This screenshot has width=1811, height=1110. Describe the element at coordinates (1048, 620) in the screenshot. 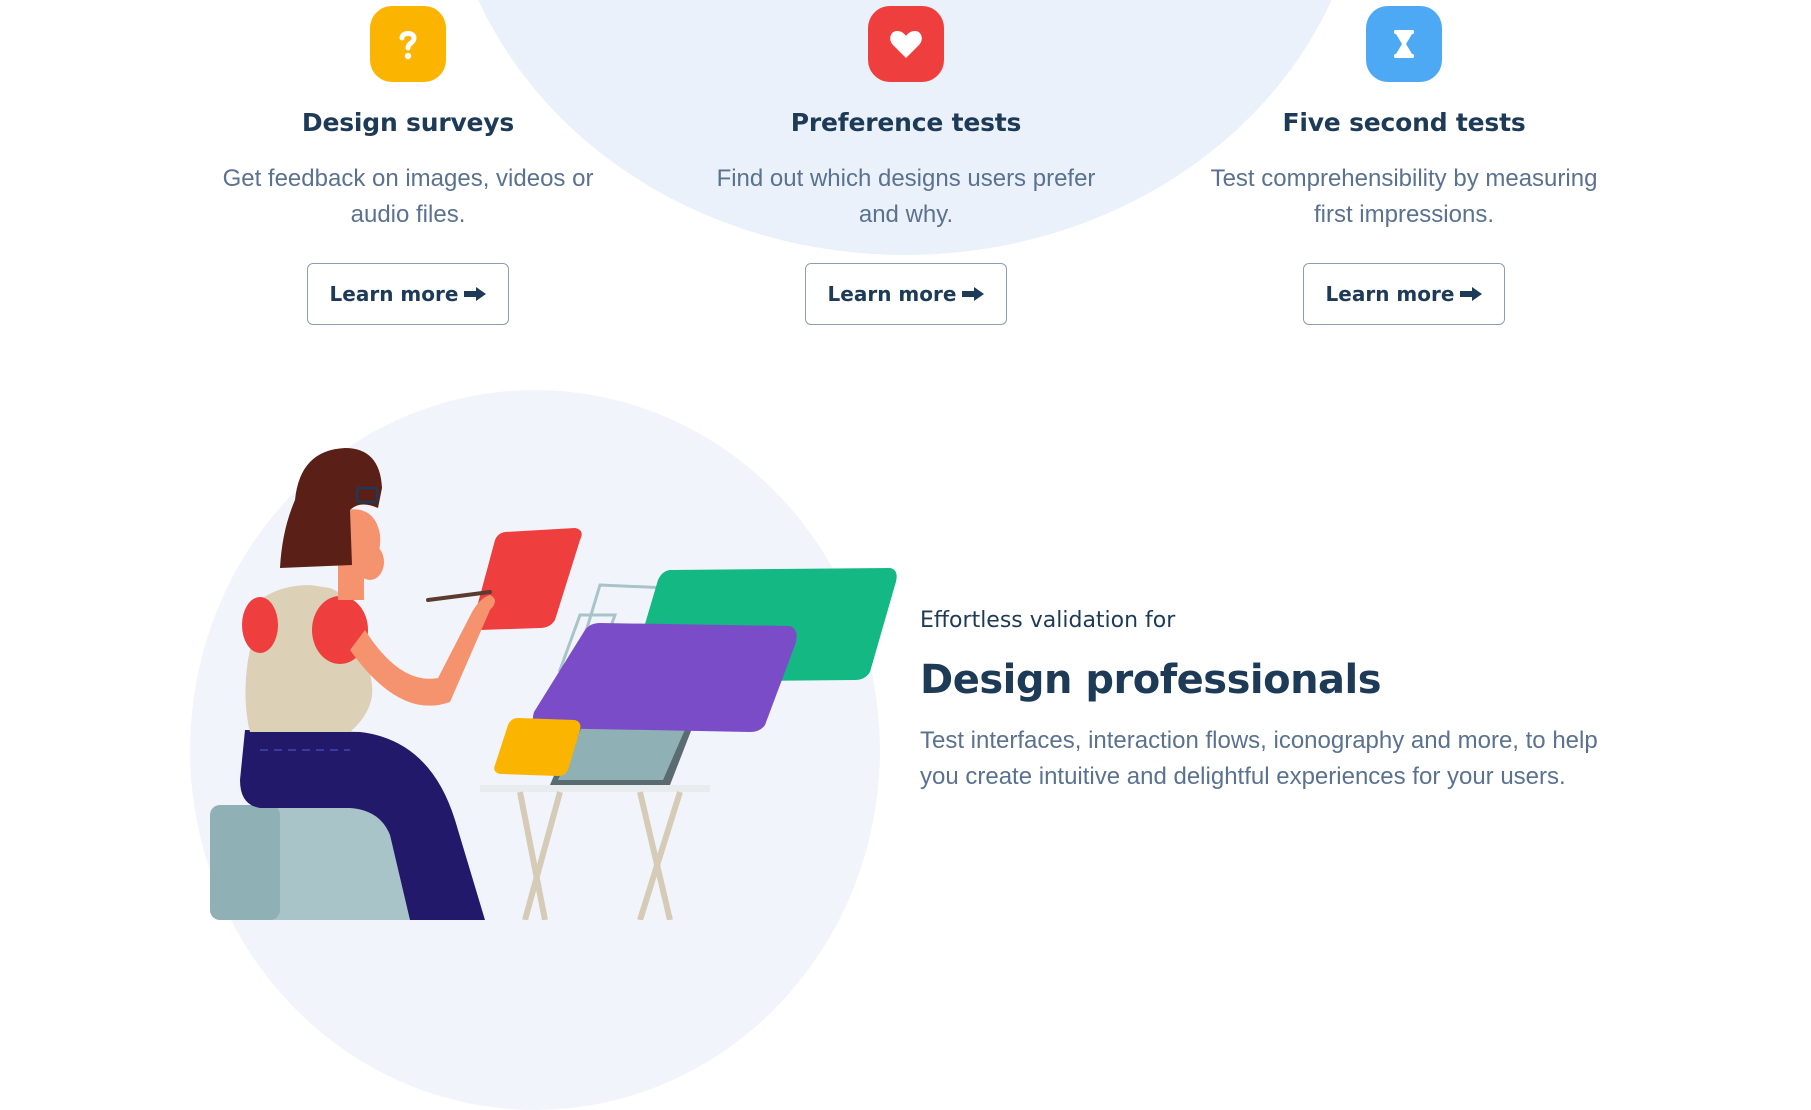

I see `section-eyebrow: Effortless validation for` at that location.